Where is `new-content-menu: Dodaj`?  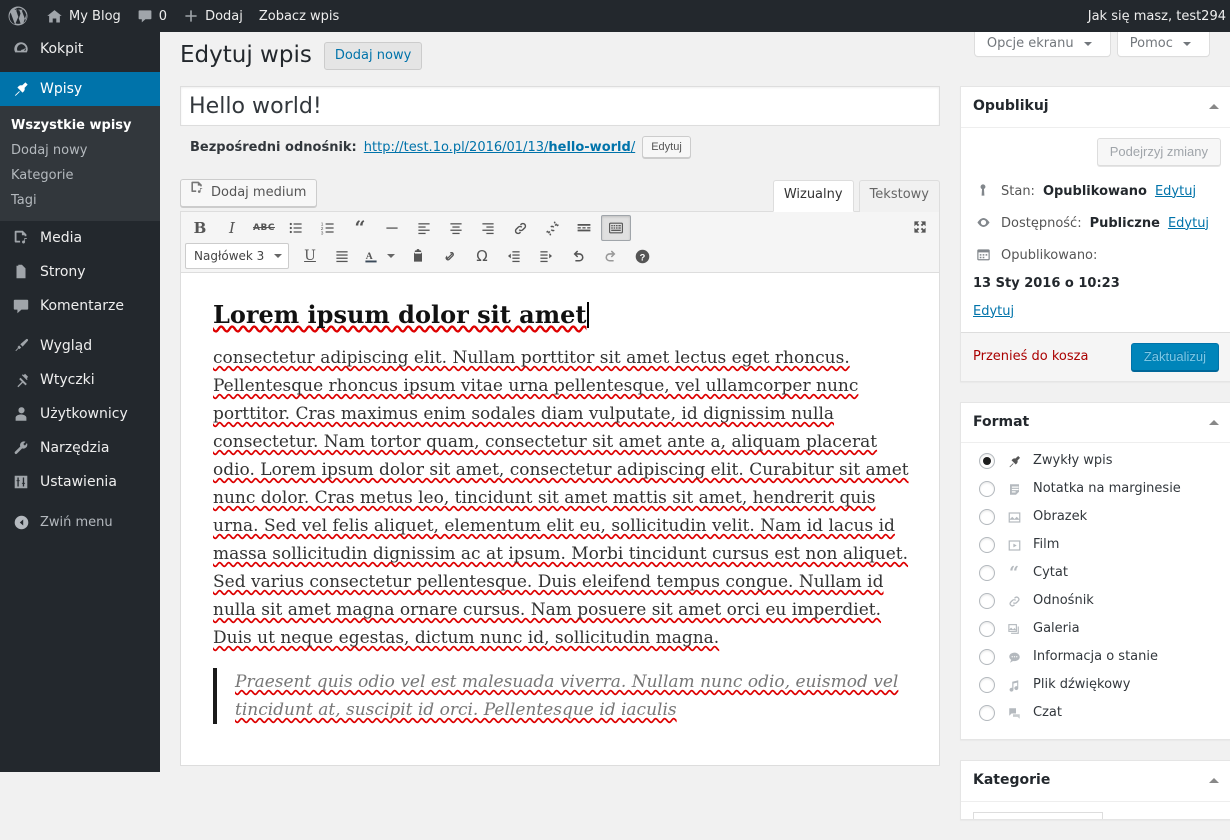
new-content-menu: Dodaj is located at coordinates (213, 16).